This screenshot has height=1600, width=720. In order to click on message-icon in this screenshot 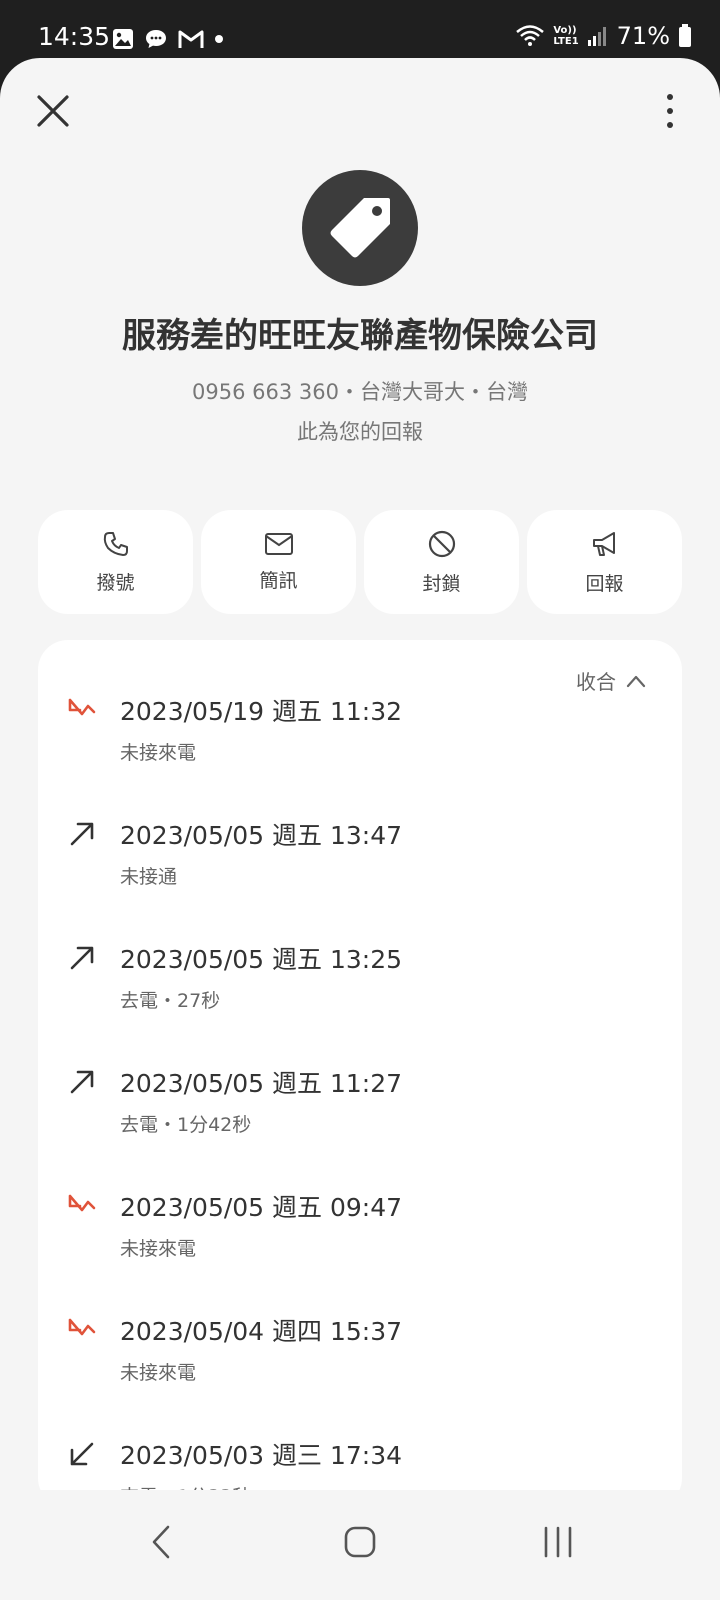, I will do `click(278, 543)`.